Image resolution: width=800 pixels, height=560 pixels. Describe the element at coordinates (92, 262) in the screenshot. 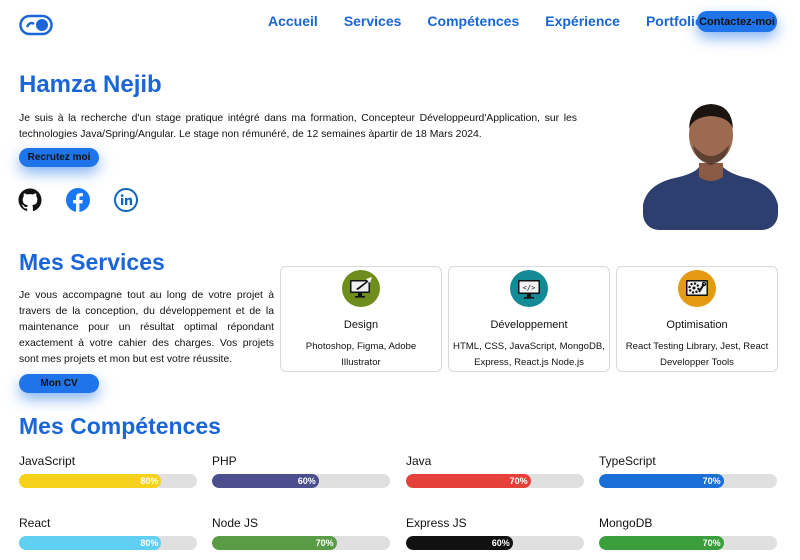

I see `services-title: Mes Services` at that location.